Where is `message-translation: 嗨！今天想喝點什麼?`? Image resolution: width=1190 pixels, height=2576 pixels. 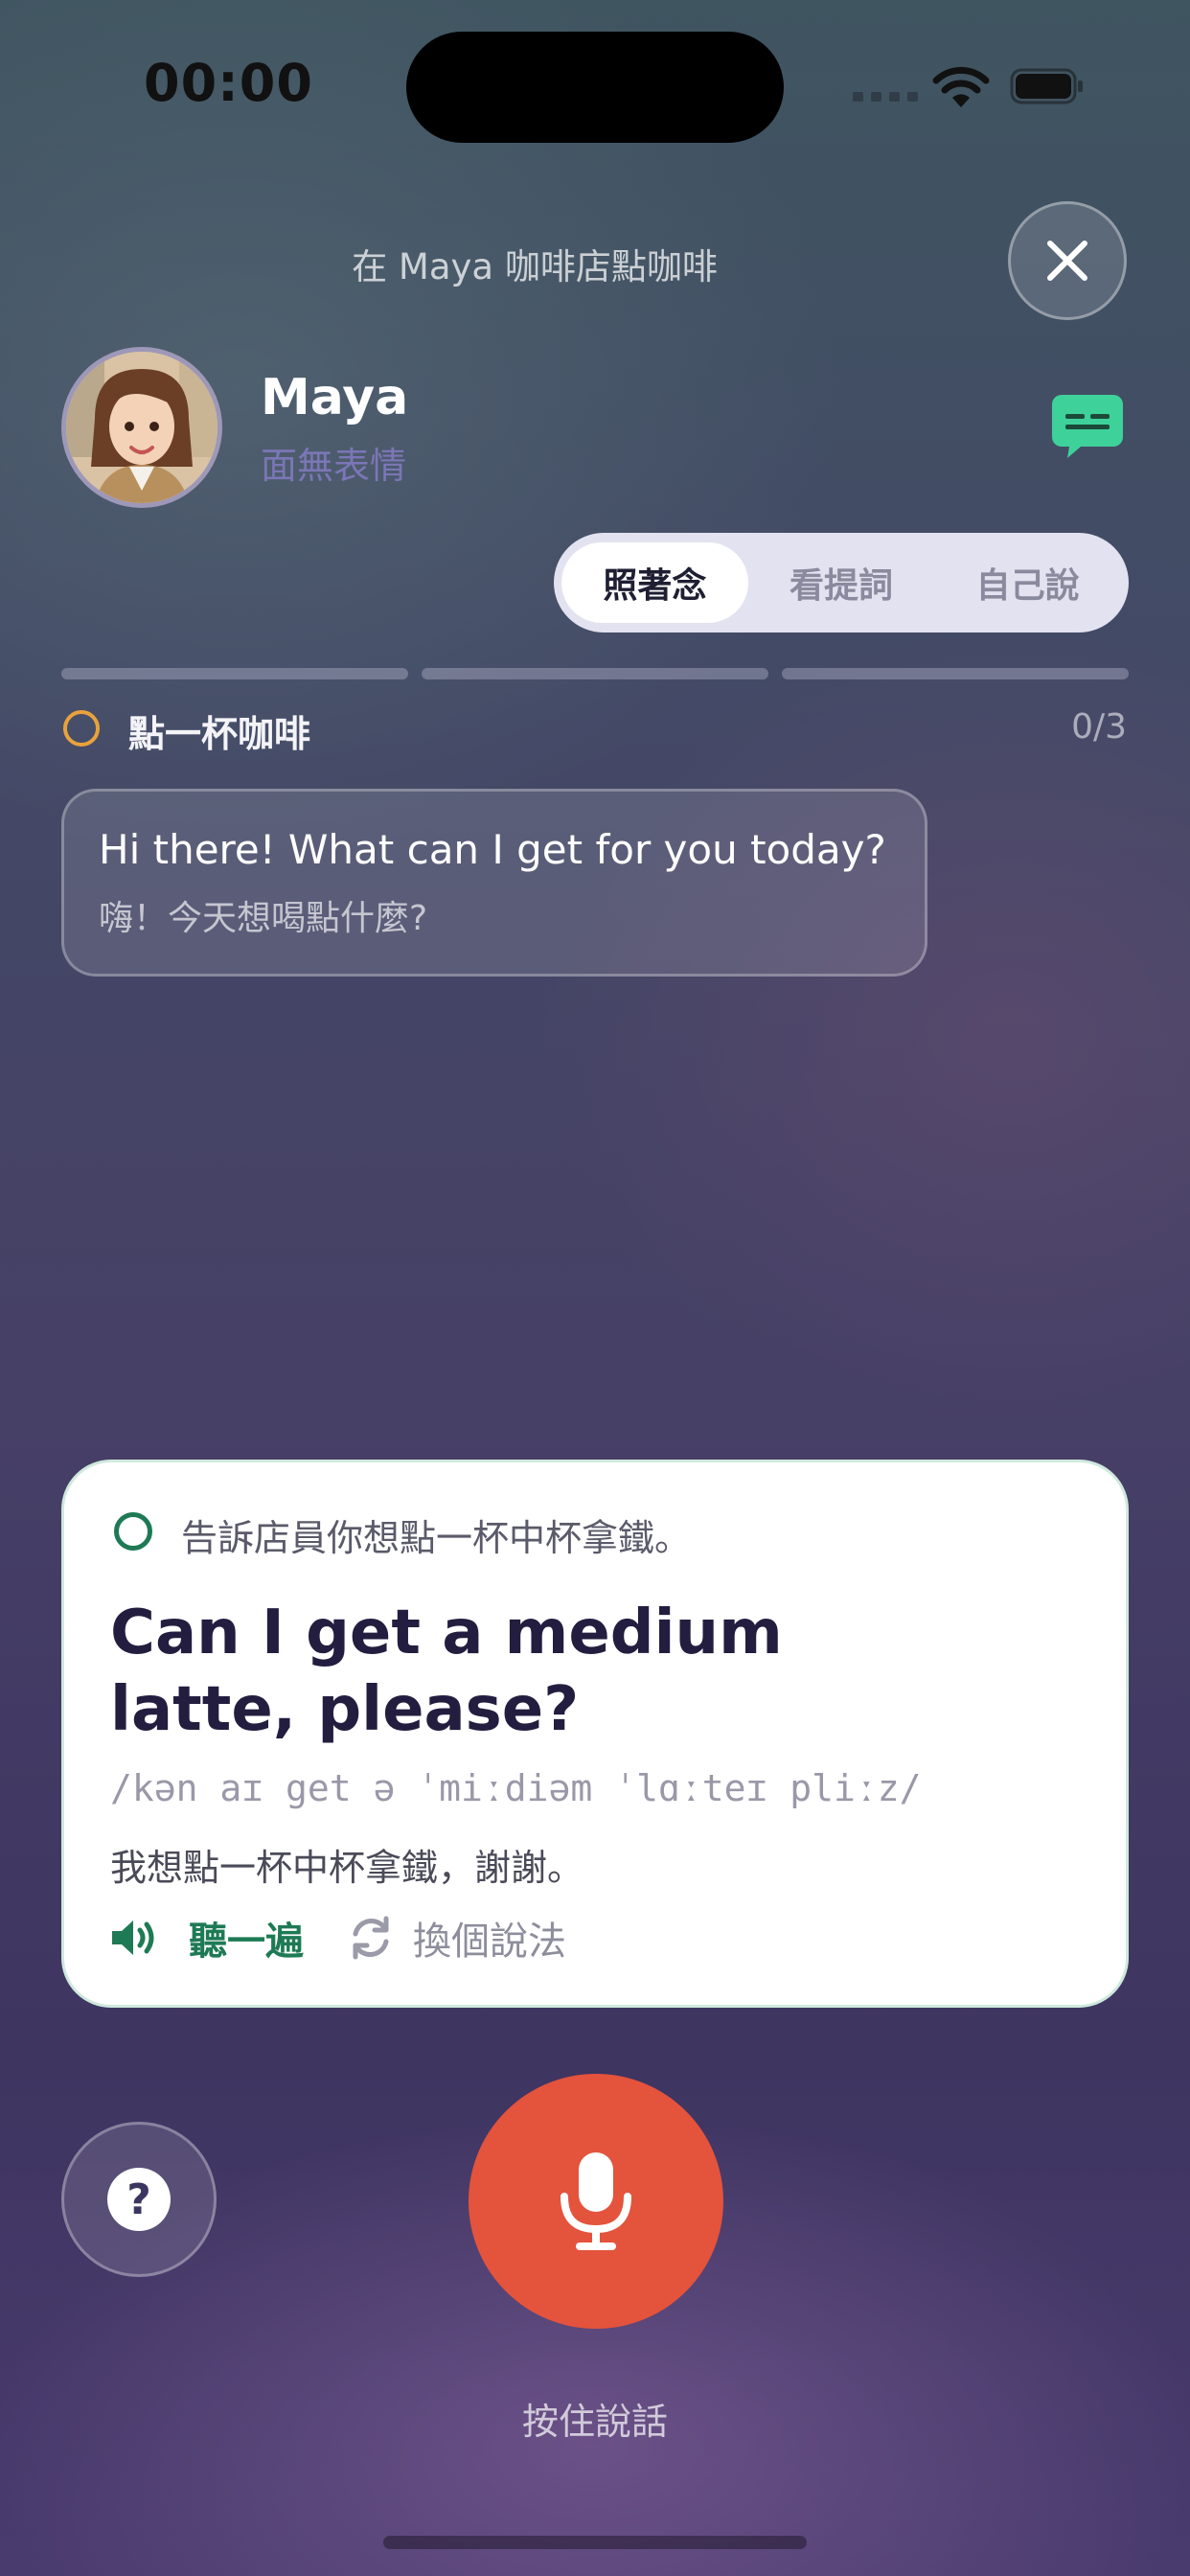 message-translation: 嗨！今天想喝點什麼? is located at coordinates (264, 918).